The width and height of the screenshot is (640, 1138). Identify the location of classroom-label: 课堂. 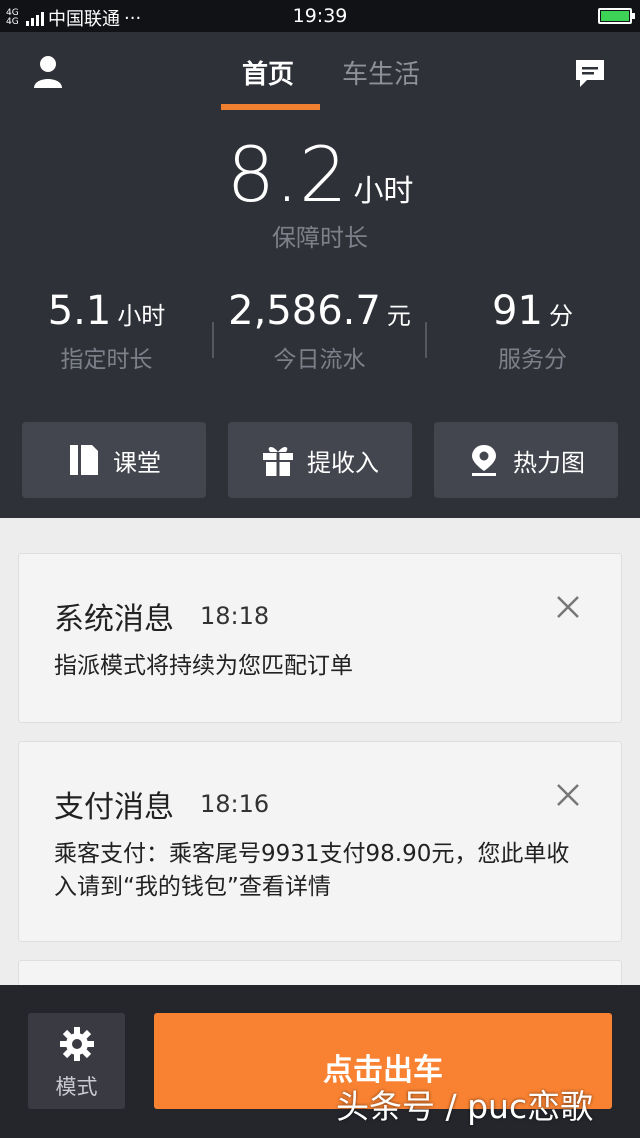
(137, 462).